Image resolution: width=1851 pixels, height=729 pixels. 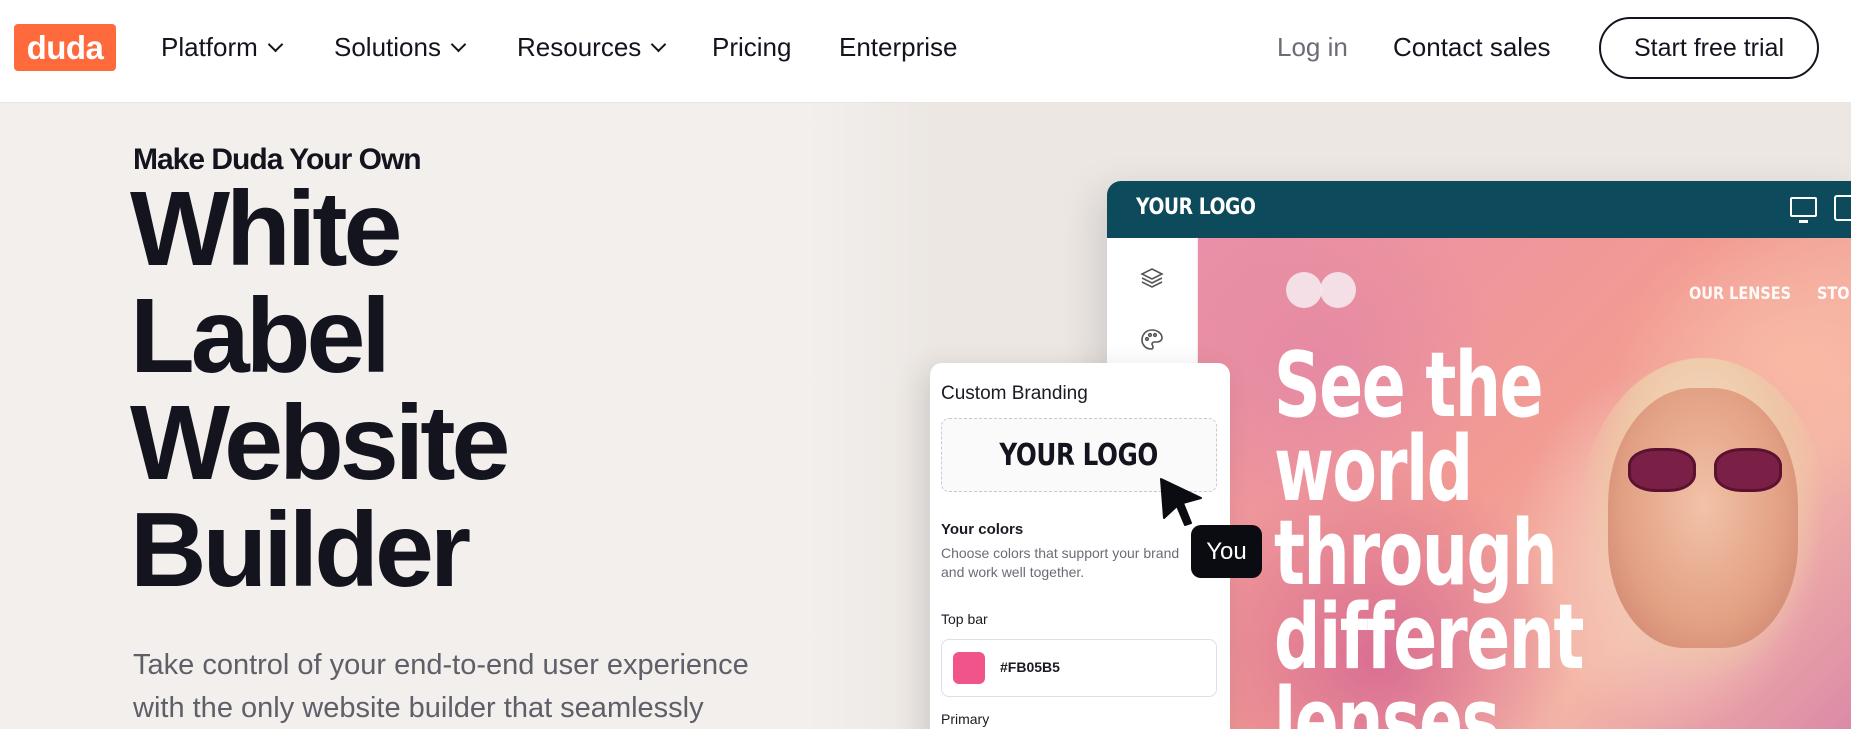 I want to click on primary-label: Primary, so click(x=965, y=719).